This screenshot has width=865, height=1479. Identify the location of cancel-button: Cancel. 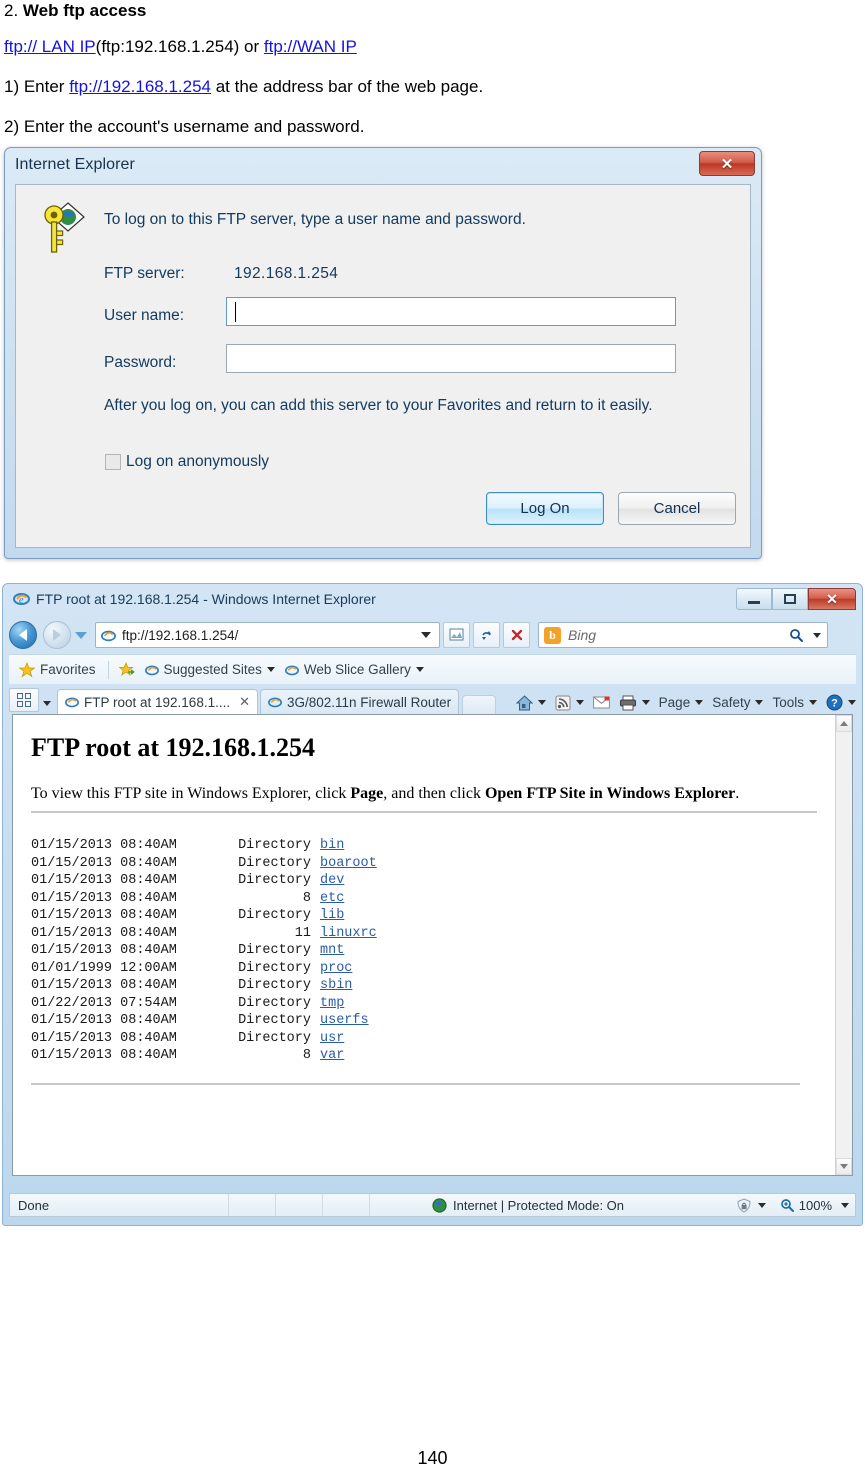
(677, 508).